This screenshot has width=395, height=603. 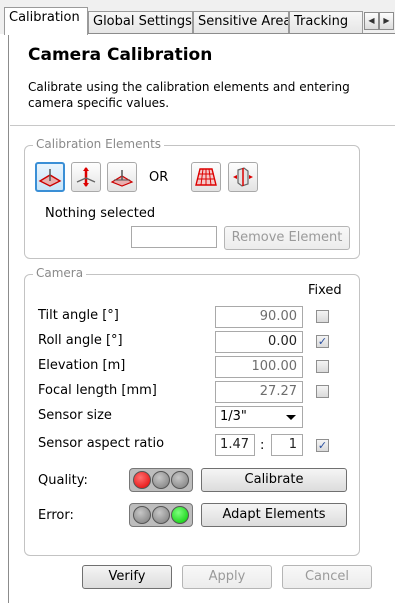 What do you see at coordinates (140, 22) in the screenshot?
I see `tab-global-settings: Global Settings` at bounding box center [140, 22].